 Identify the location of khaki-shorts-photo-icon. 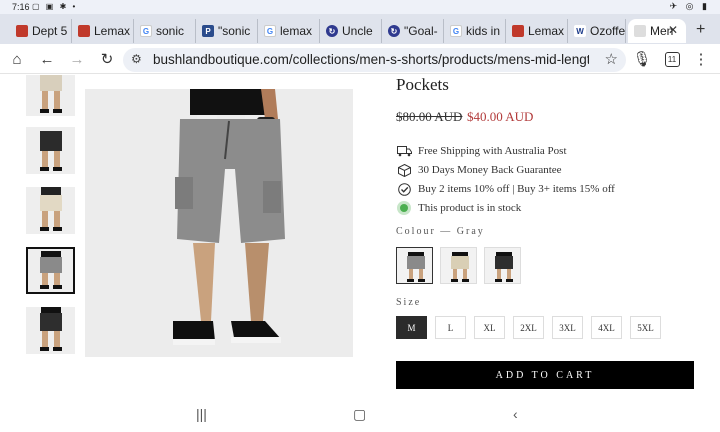
(460, 267).